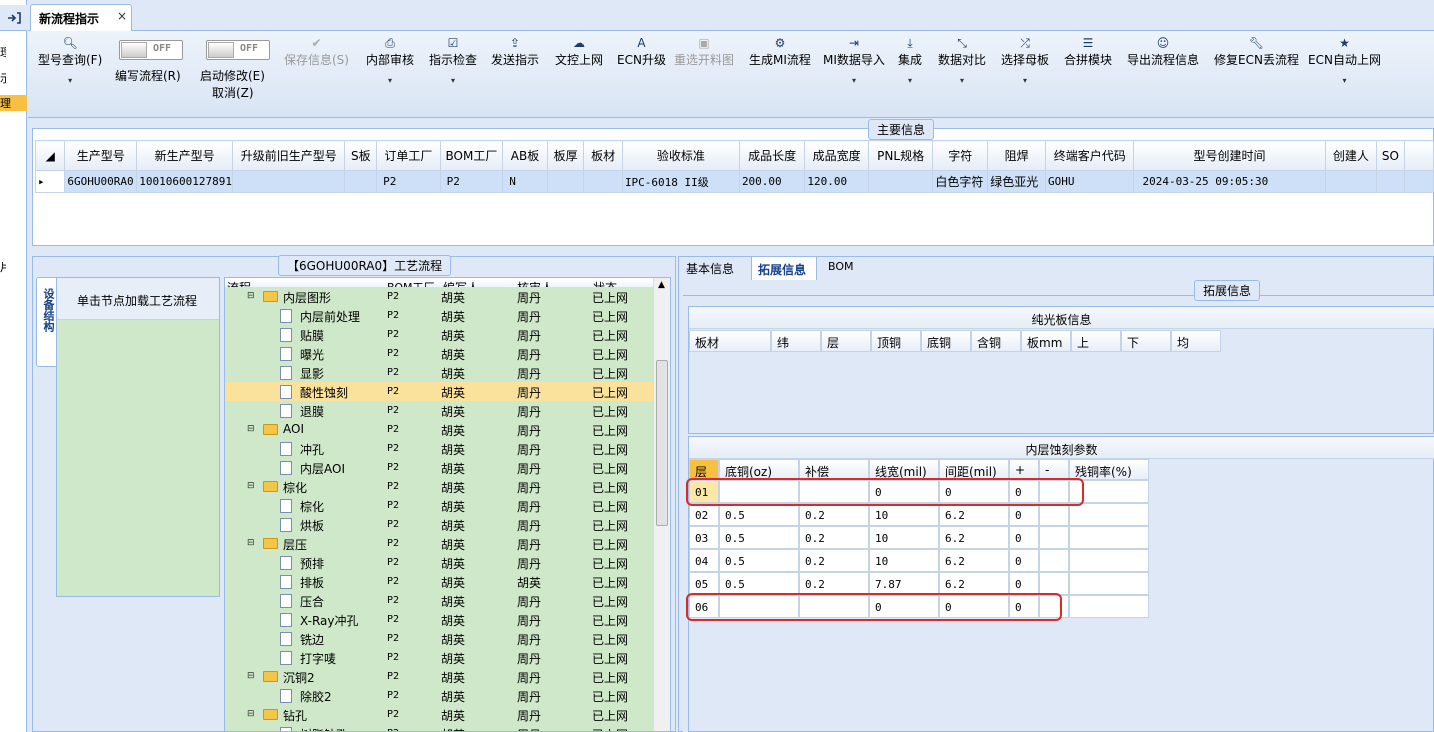 The image size is (1434, 732). What do you see at coordinates (579, 51) in the screenshot?
I see `upload-control-button: ☁ 文控上网` at bounding box center [579, 51].